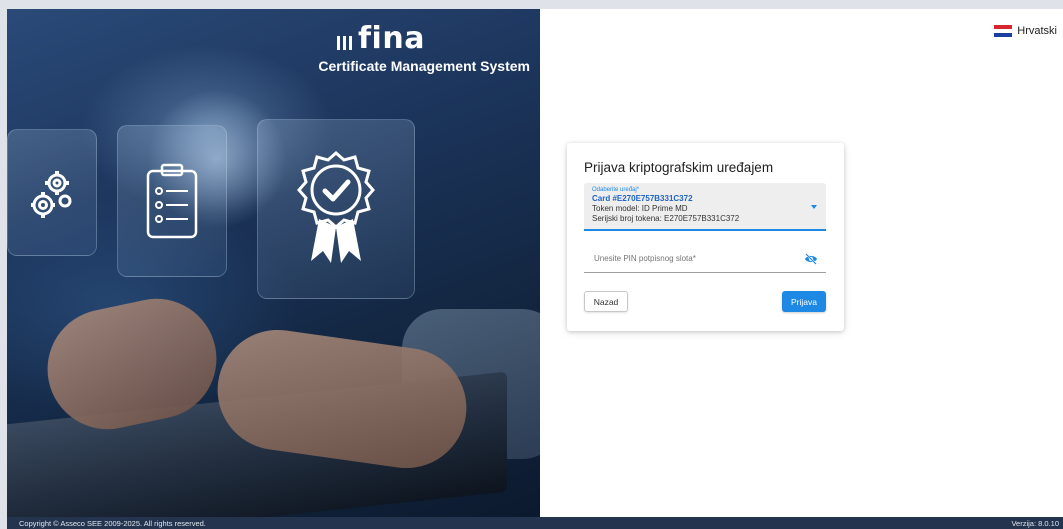 This screenshot has height=529, width=1063. Describe the element at coordinates (679, 167) in the screenshot. I see `login-title: Prijava kriptografskim uređajem` at that location.